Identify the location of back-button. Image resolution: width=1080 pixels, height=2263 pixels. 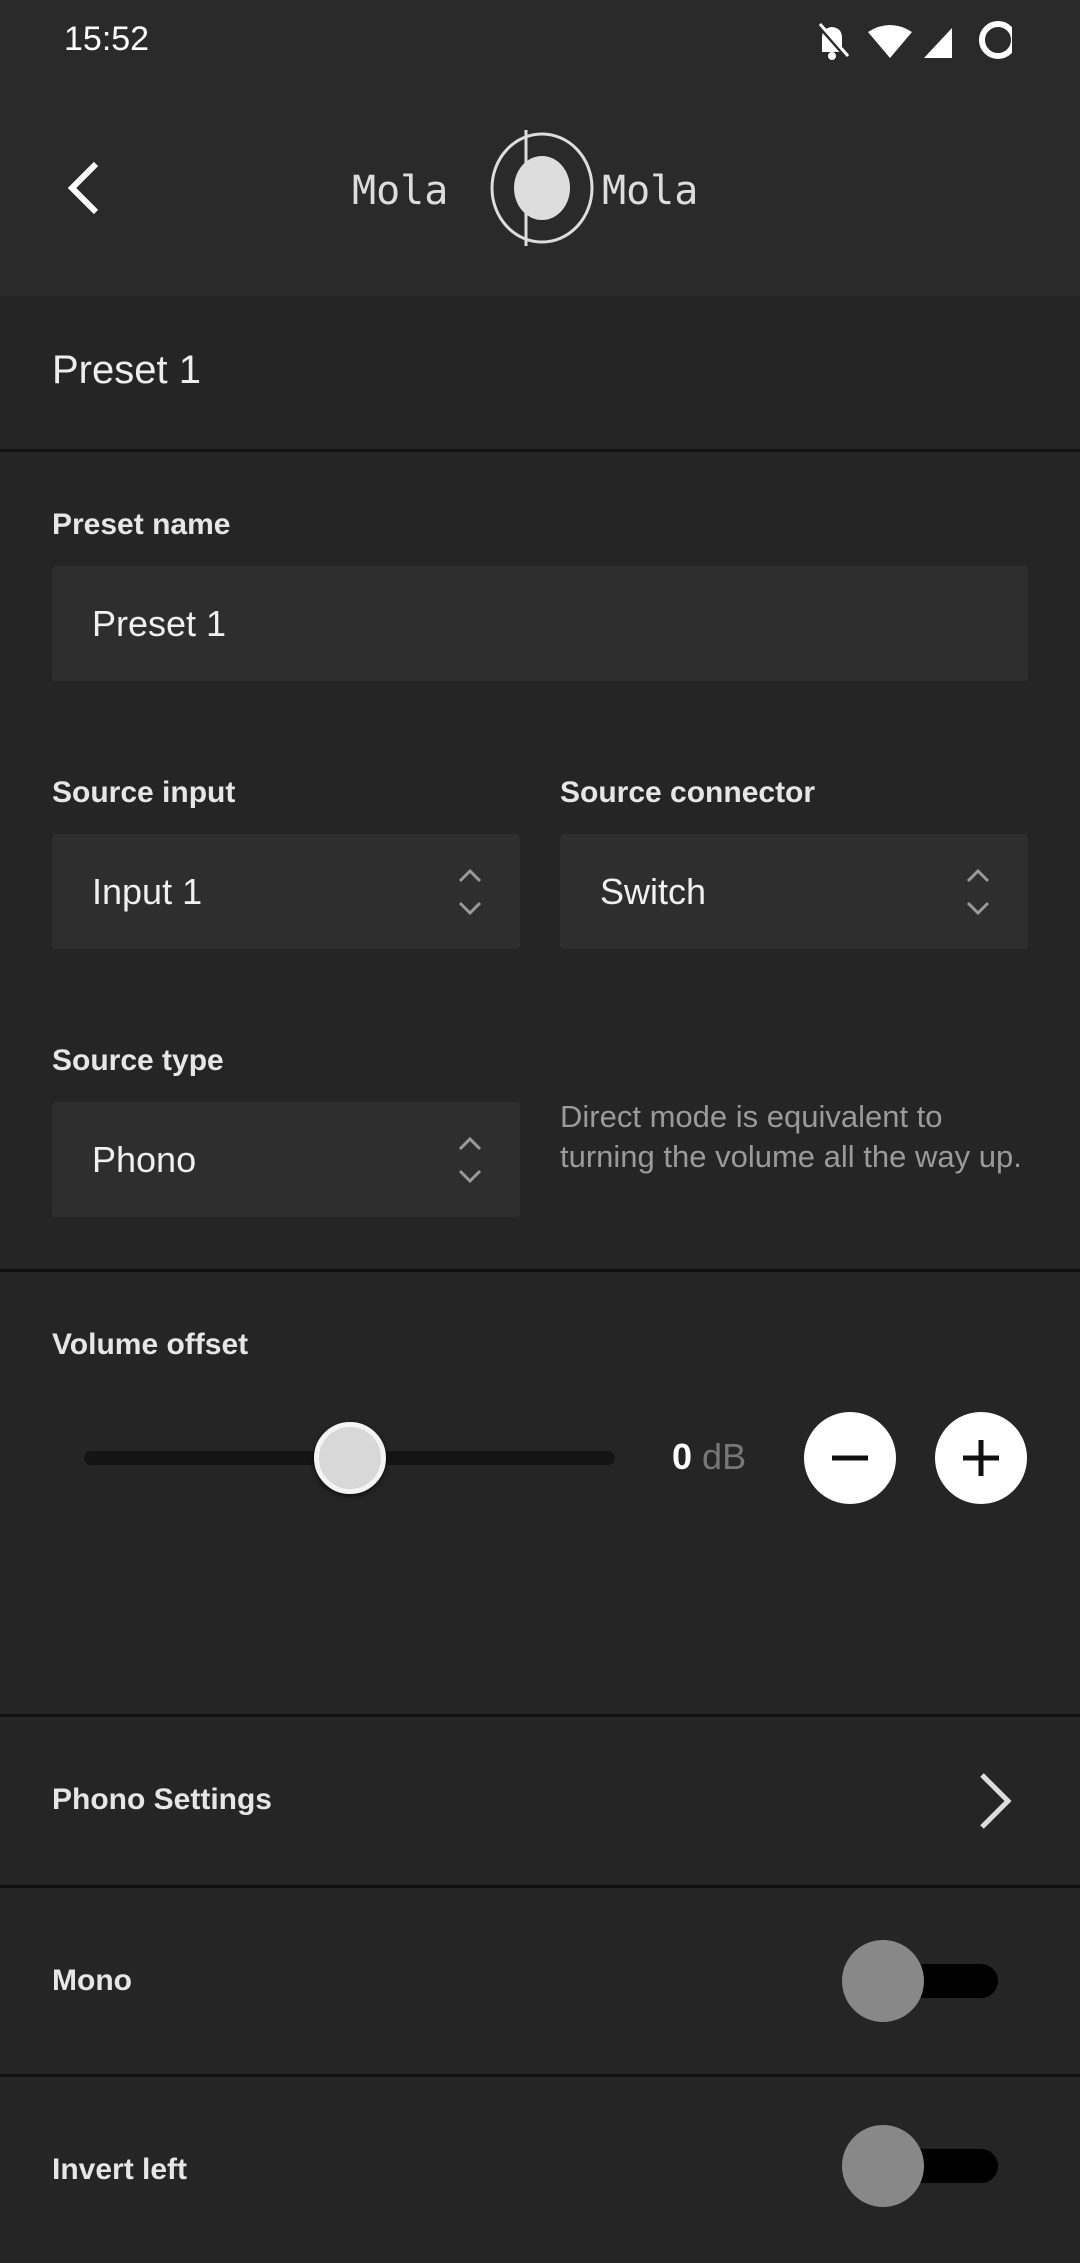
(82, 188).